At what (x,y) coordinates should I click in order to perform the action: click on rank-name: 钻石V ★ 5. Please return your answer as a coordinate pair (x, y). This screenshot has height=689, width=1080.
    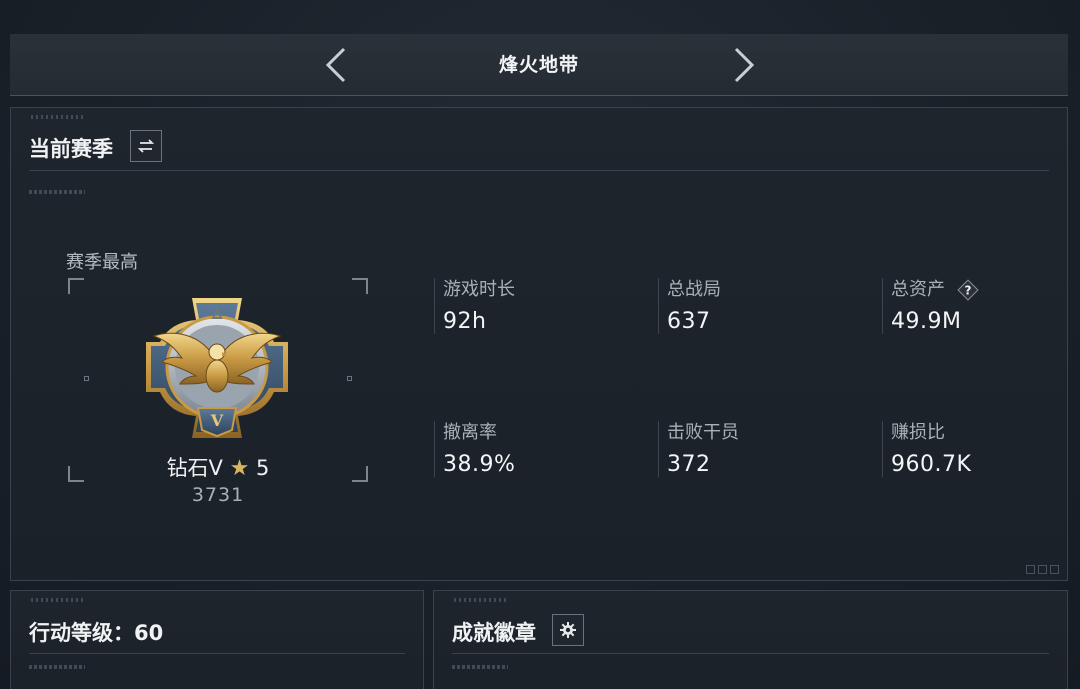
    Looking at the image, I should click on (218, 467).